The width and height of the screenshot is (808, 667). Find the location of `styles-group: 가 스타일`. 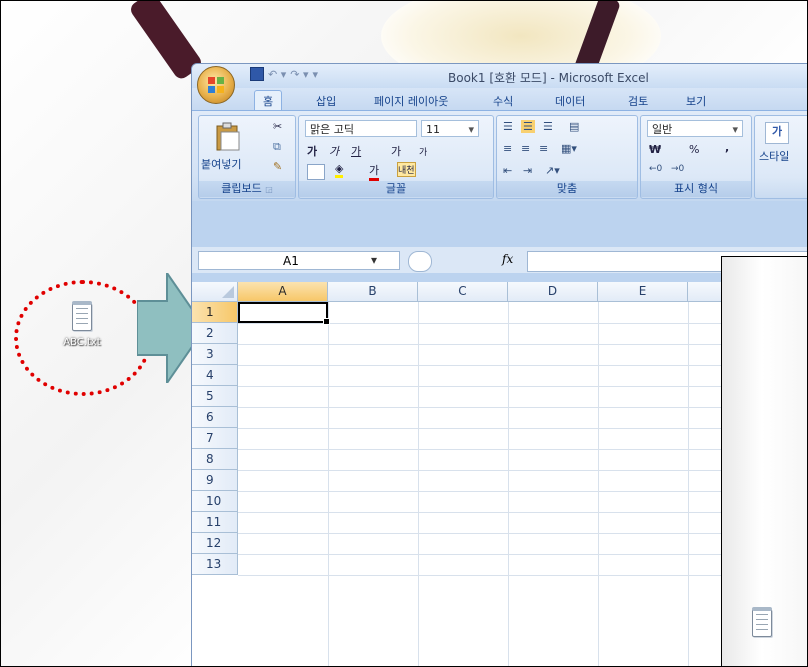

styles-group: 가 스타일 is located at coordinates (780, 157).